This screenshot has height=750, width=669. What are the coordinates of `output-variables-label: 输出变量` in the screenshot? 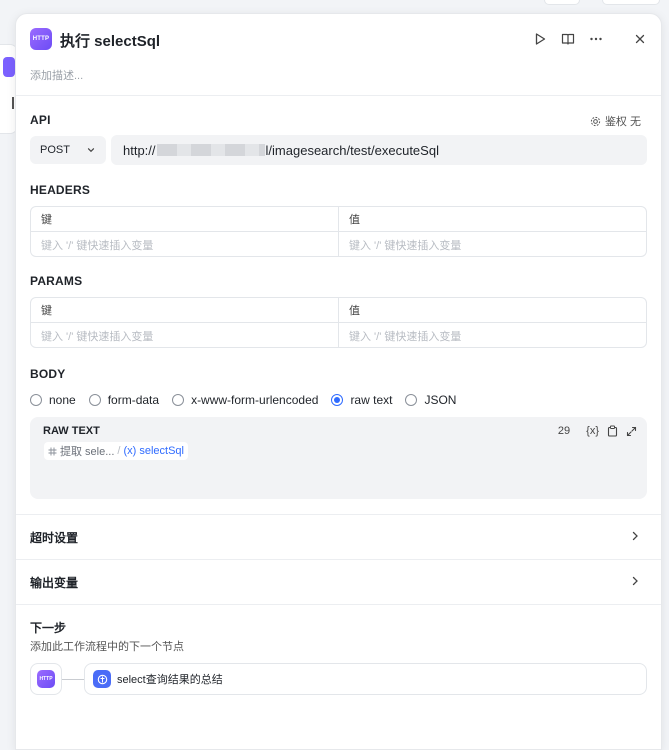 It's located at (54, 582).